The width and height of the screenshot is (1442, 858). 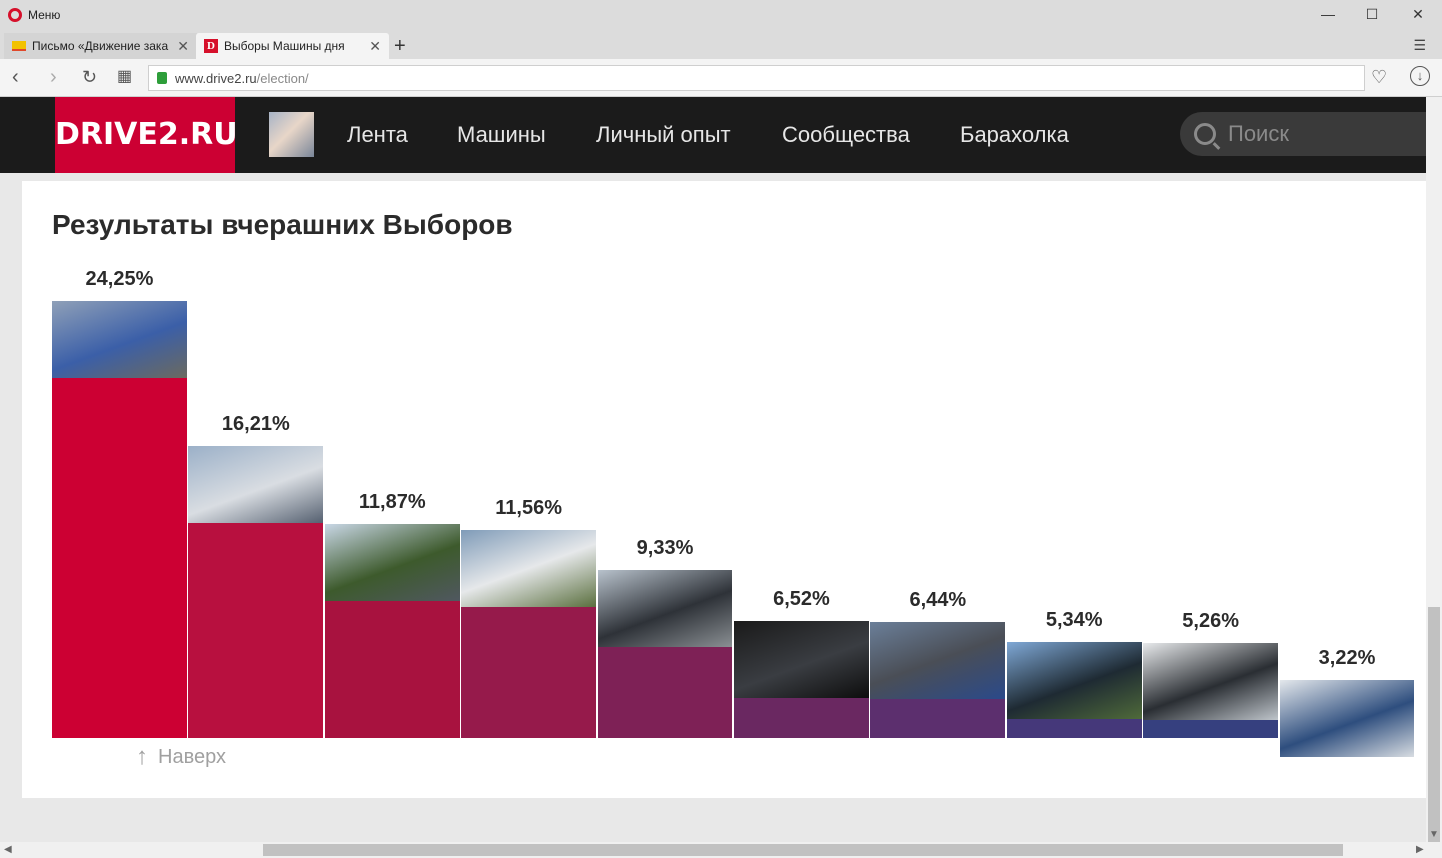 What do you see at coordinates (1074, 619) in the screenshot?
I see `chart-data-label: 5,34%` at bounding box center [1074, 619].